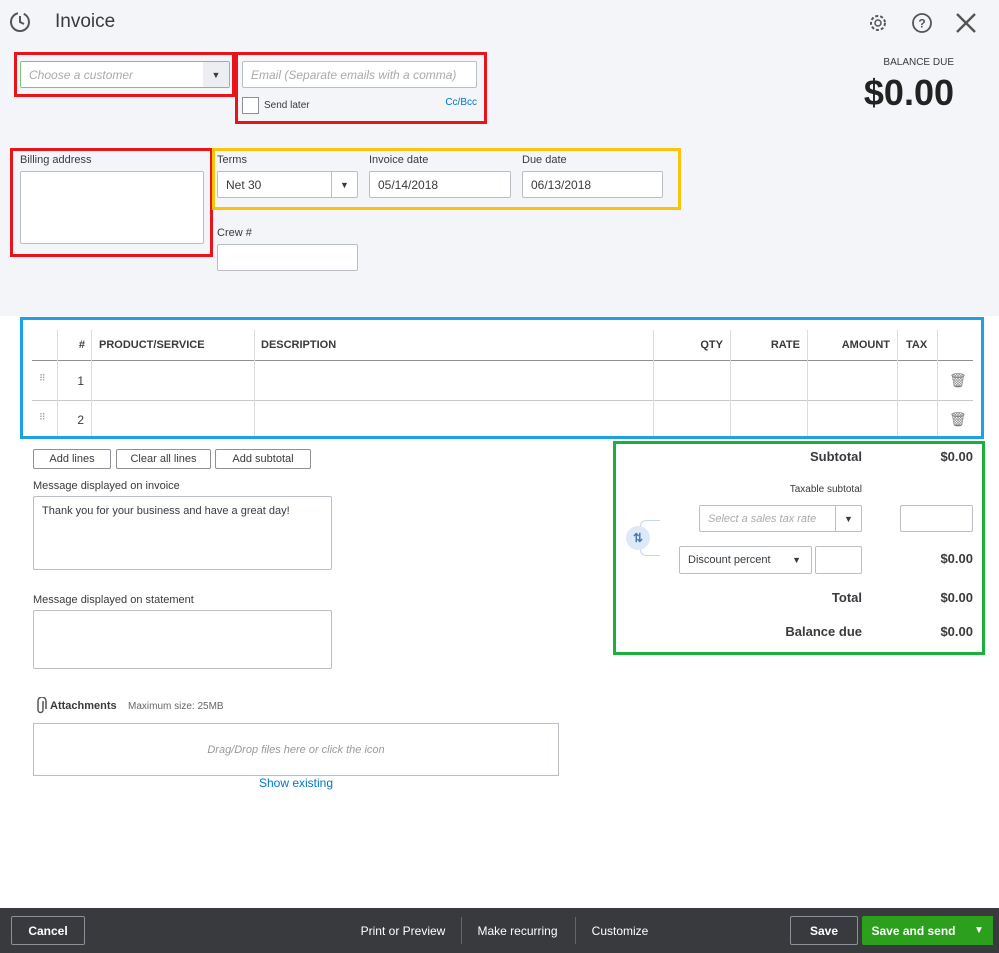  Describe the element at coordinates (111, 202) in the screenshot. I see `highlight-billing` at that location.